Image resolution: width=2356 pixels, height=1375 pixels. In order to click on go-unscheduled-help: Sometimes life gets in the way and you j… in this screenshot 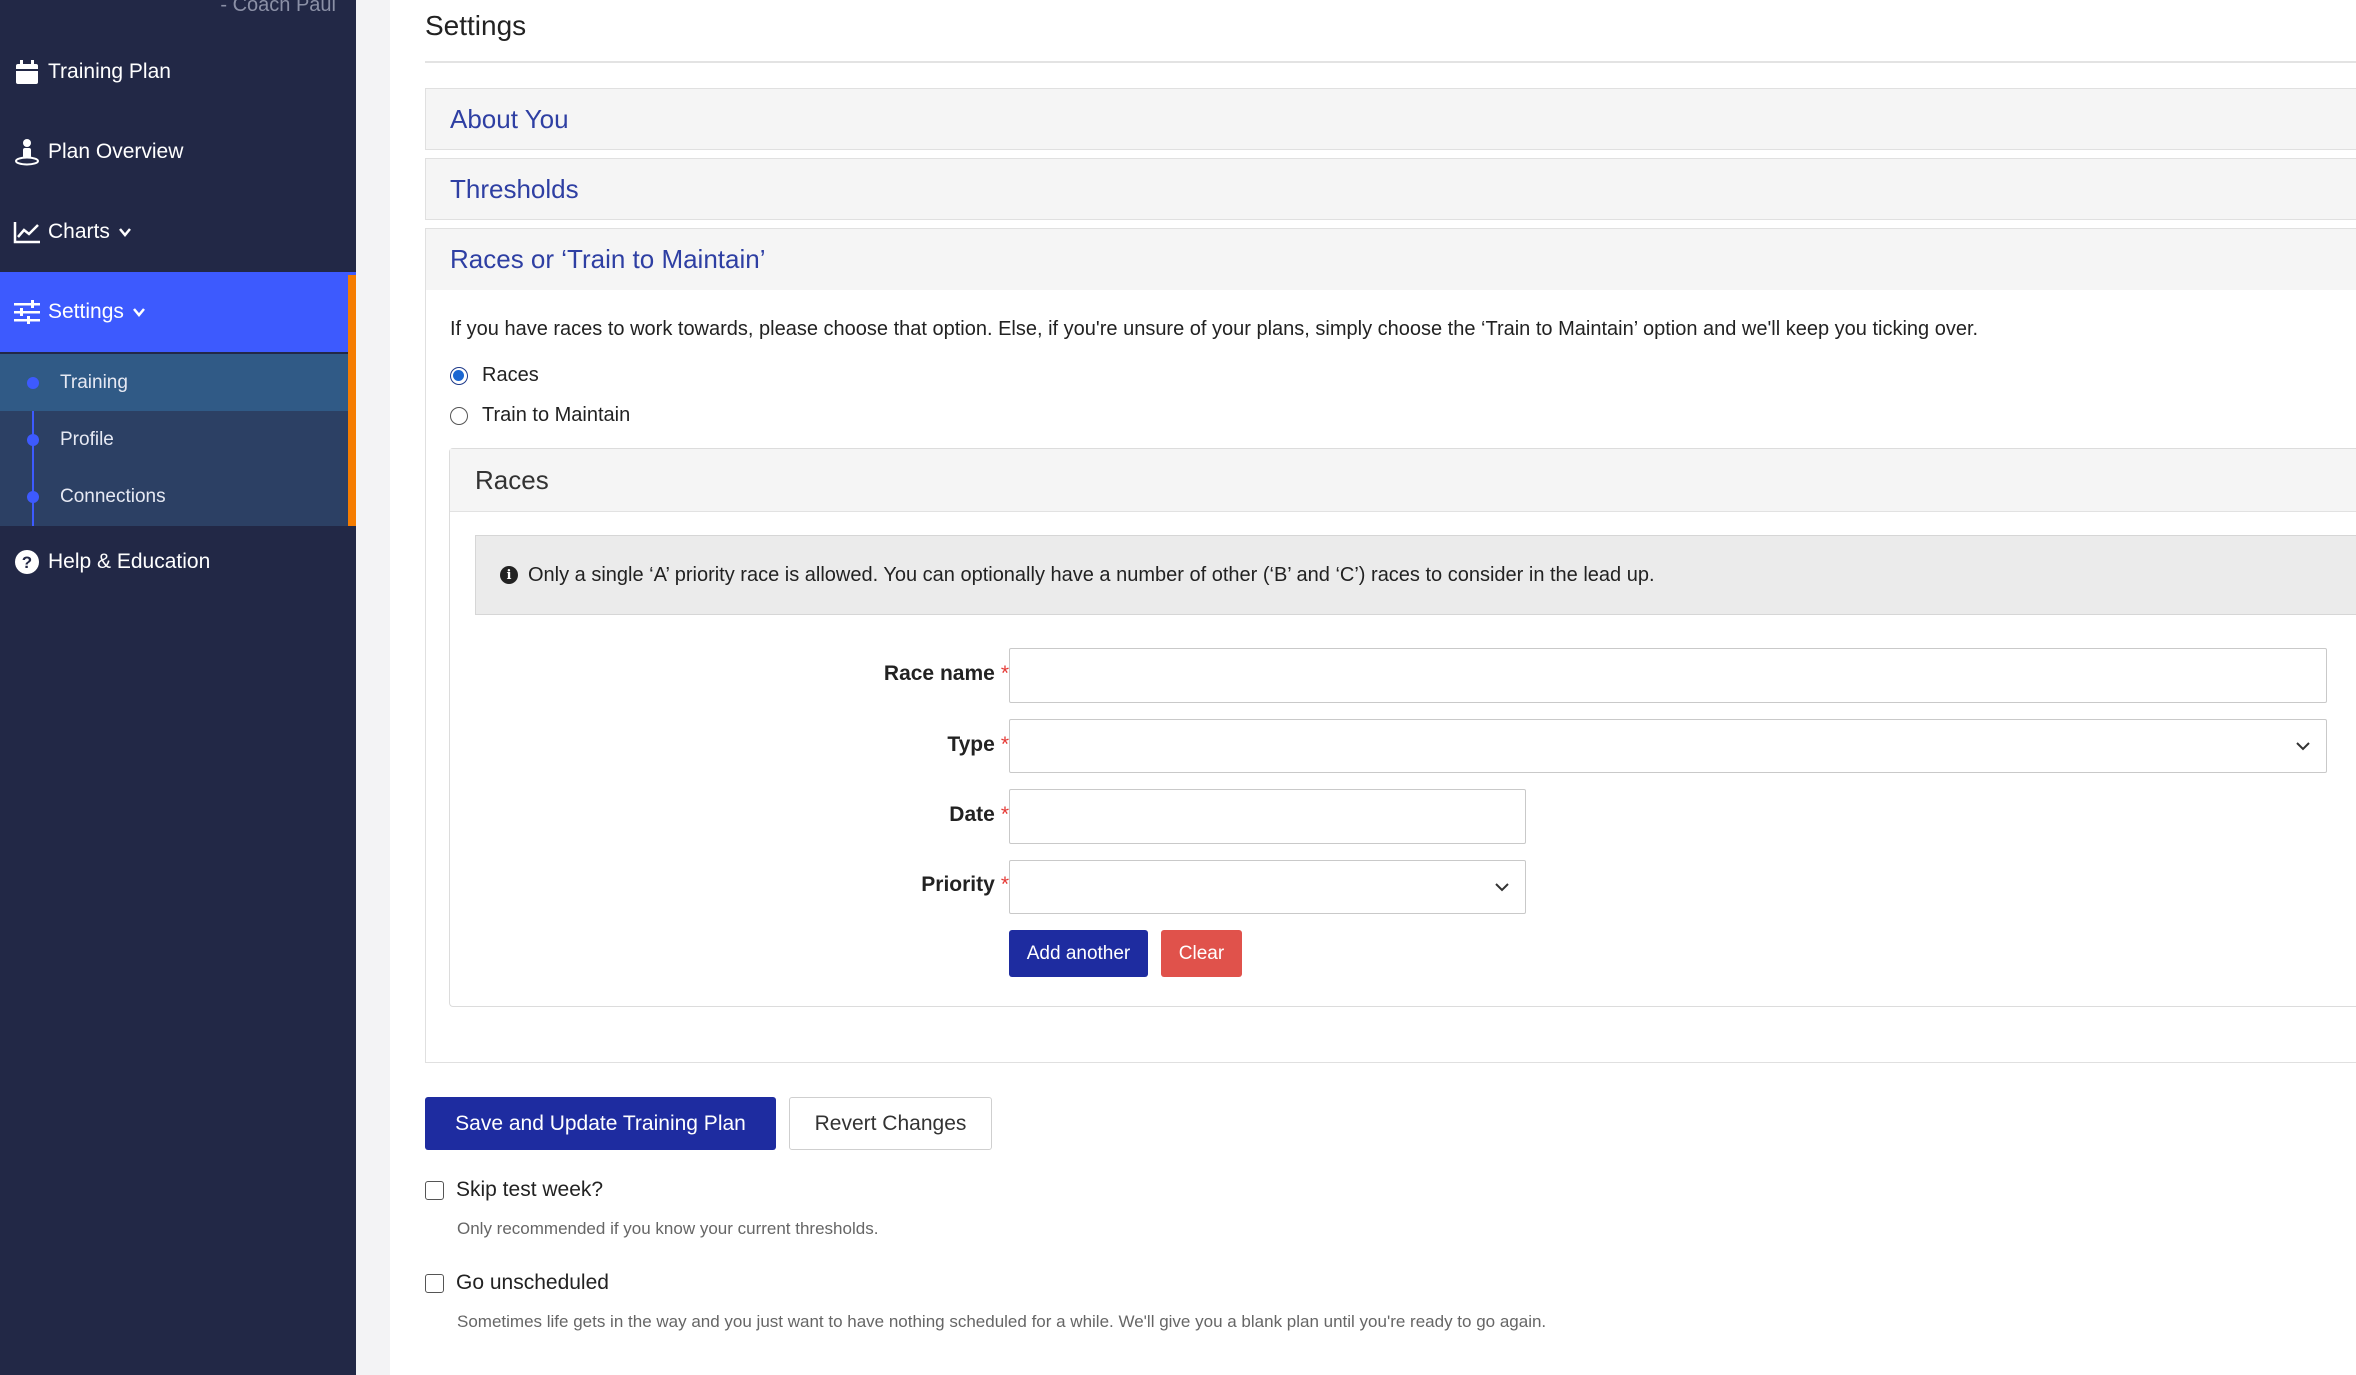, I will do `click(1002, 1321)`.